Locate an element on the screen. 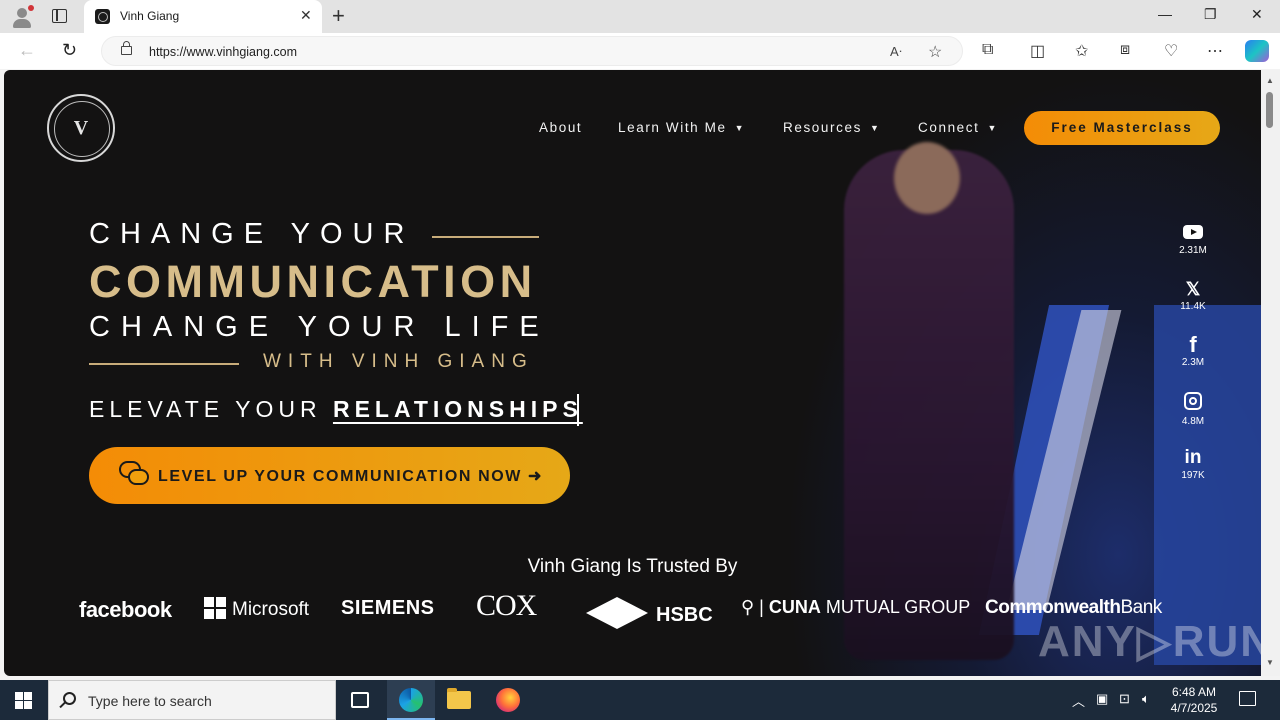 Image resolution: width=1280 pixels, height=720 pixels. scrollbar-thumb is located at coordinates (1269, 110).